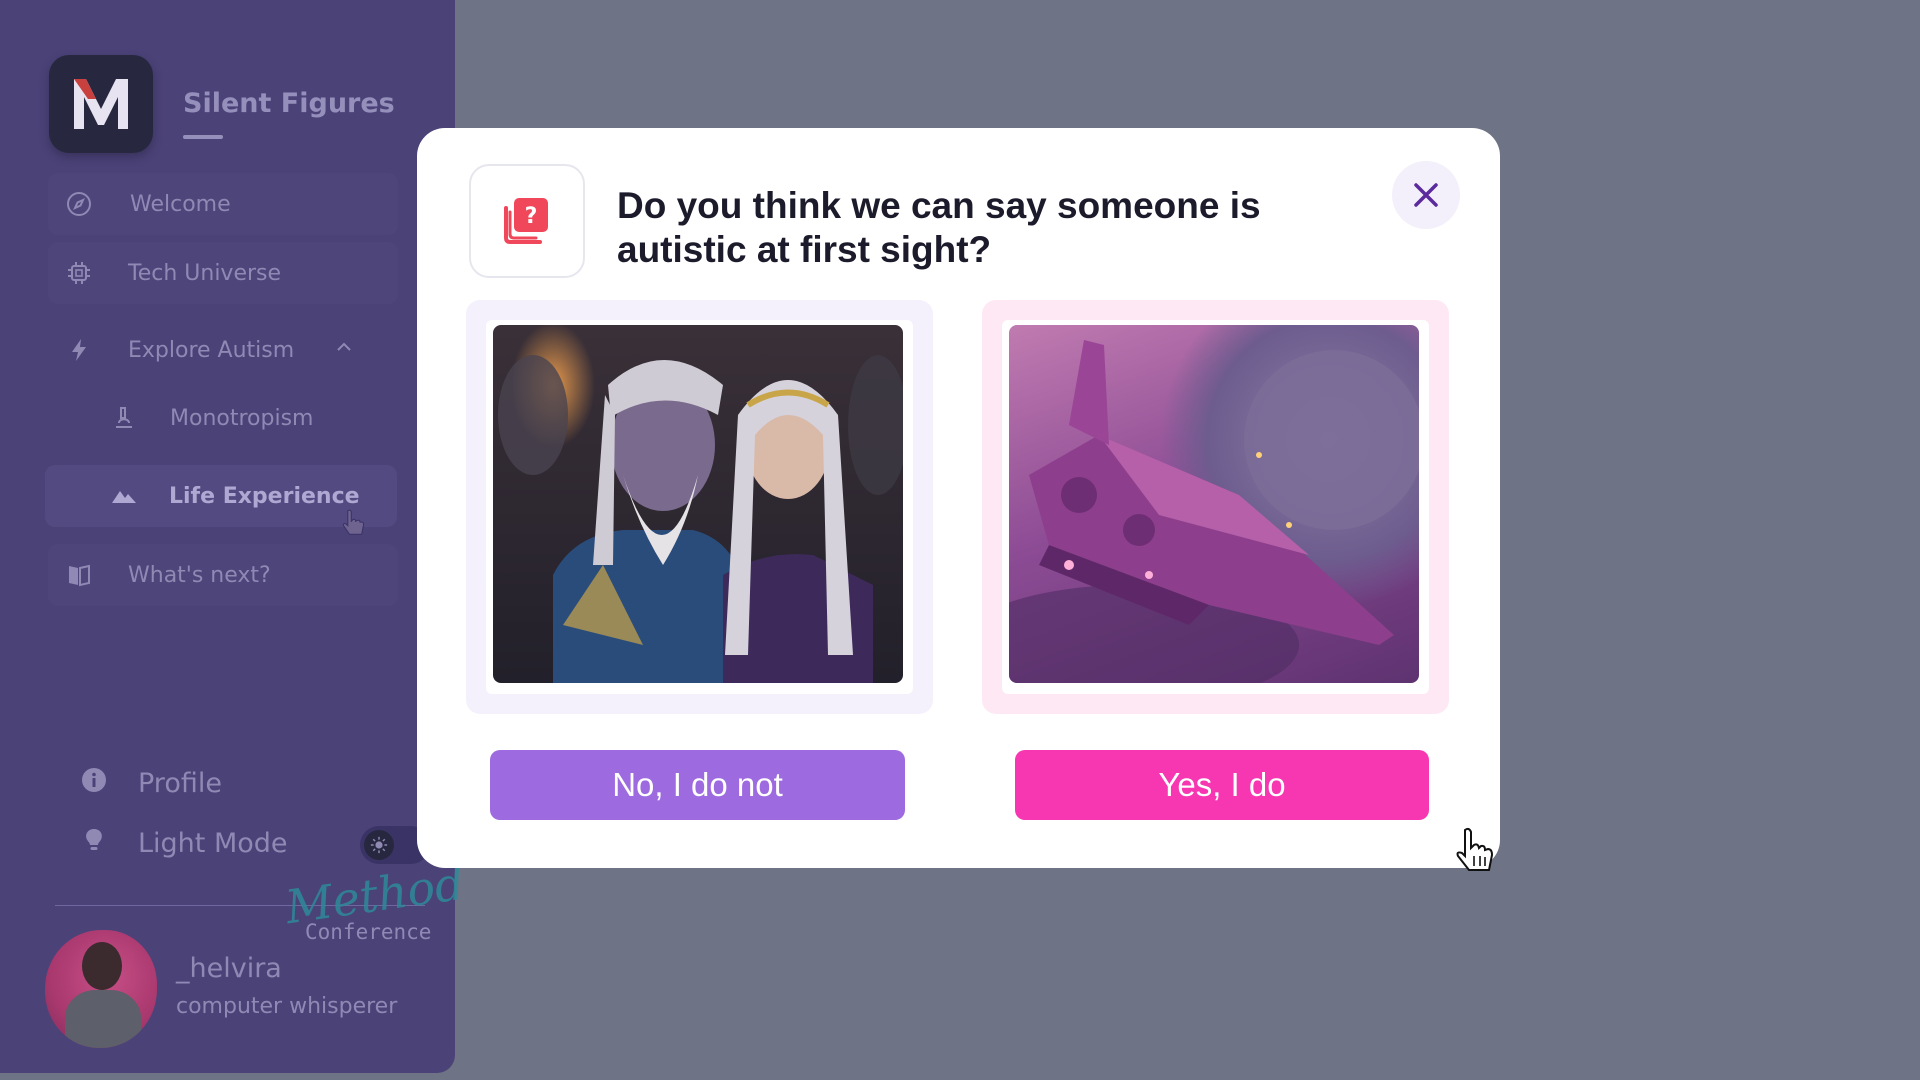  I want to click on app-logo, so click(101, 104).